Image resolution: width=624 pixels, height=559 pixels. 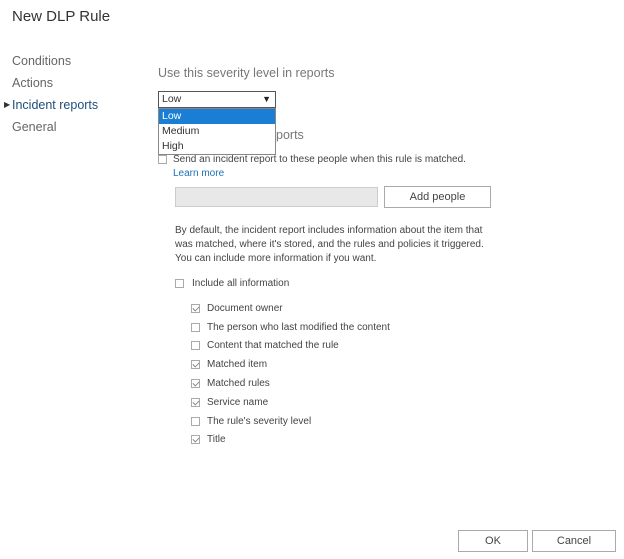 I want to click on info-option-row: The person who last modified the content, so click(x=290, y=327).